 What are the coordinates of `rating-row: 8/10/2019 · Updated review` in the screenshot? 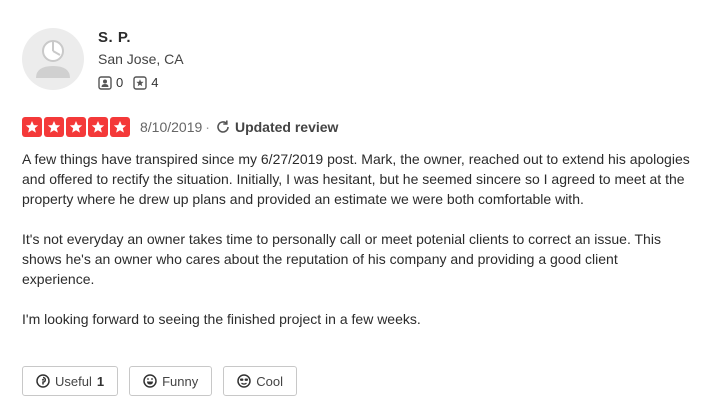 It's located at (180, 127).